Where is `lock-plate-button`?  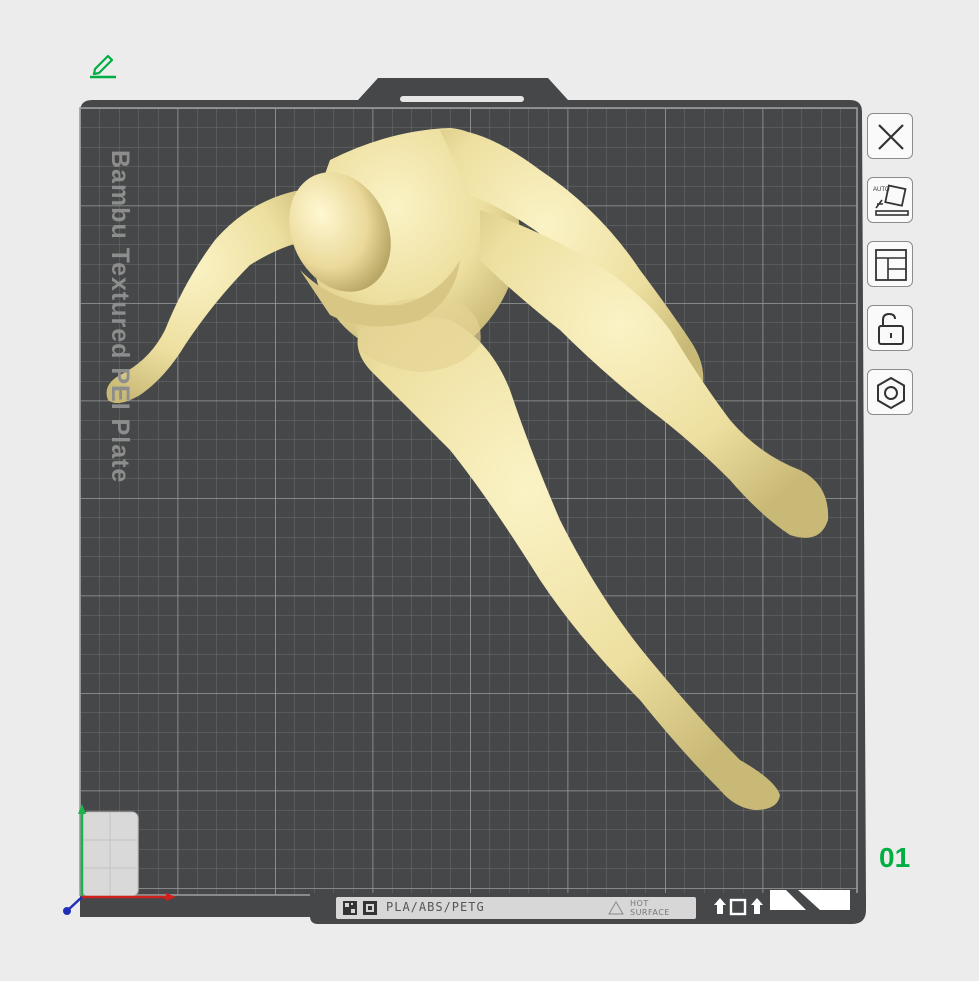 lock-plate-button is located at coordinates (890, 328).